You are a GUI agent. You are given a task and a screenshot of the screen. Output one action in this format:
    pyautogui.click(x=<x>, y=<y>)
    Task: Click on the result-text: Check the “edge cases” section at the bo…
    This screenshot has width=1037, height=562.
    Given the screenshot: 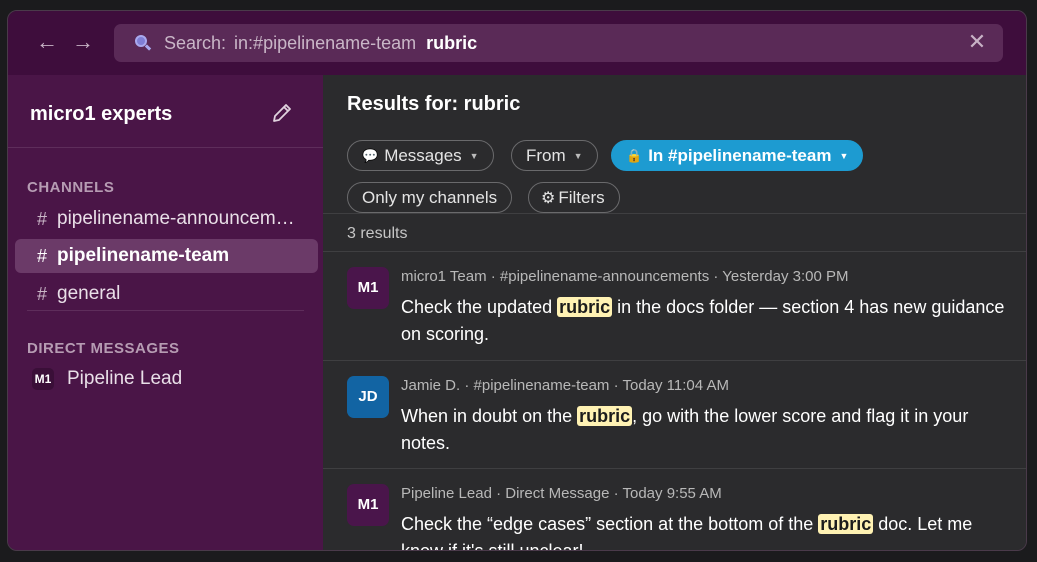 What is the action you would take?
    pyautogui.click(x=687, y=532)
    